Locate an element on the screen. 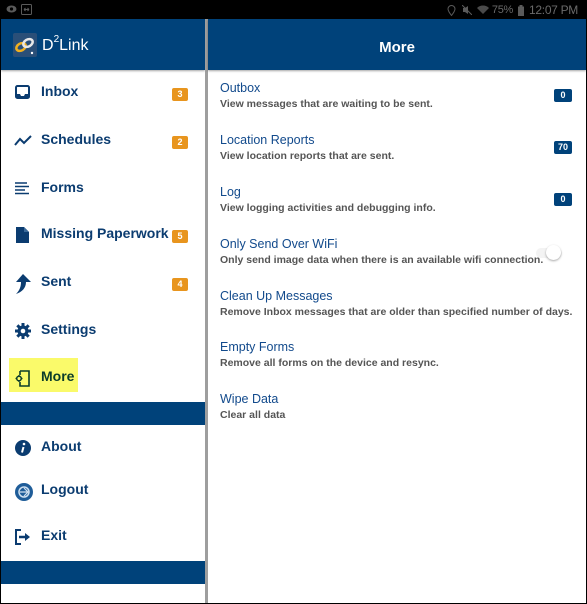 Image resolution: width=587 pixels, height=604 pixels. gear-icon is located at coordinates (23, 331).